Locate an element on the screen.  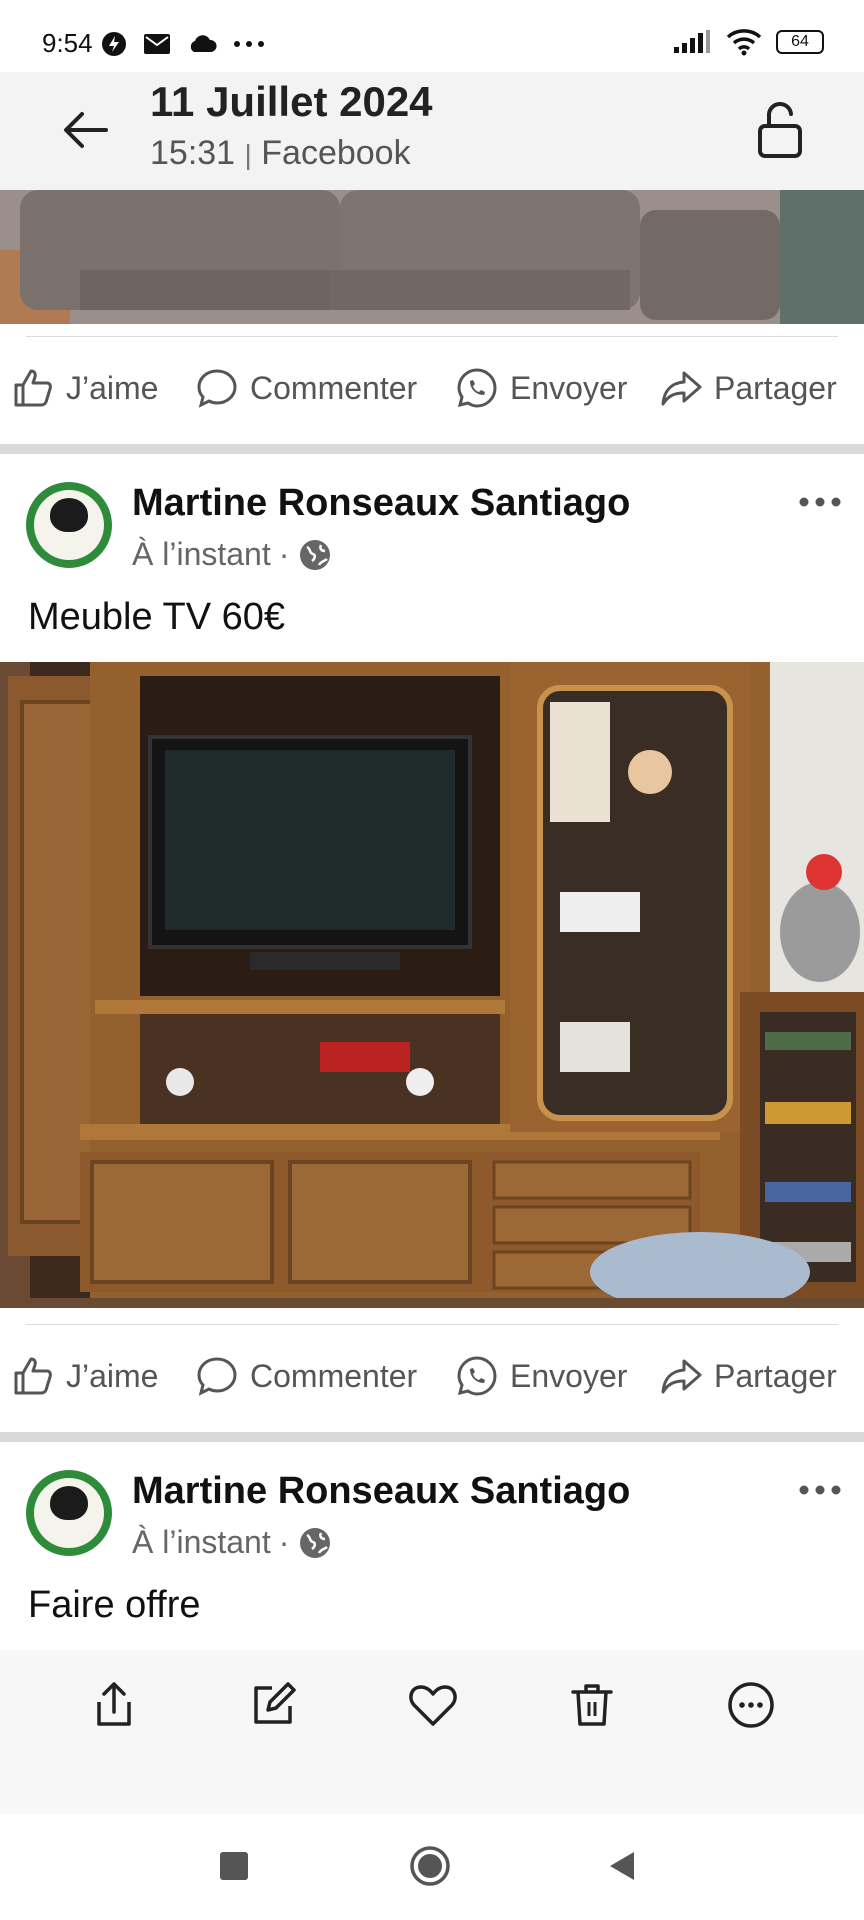
status-time: 9:54 is located at coordinates (67, 43).